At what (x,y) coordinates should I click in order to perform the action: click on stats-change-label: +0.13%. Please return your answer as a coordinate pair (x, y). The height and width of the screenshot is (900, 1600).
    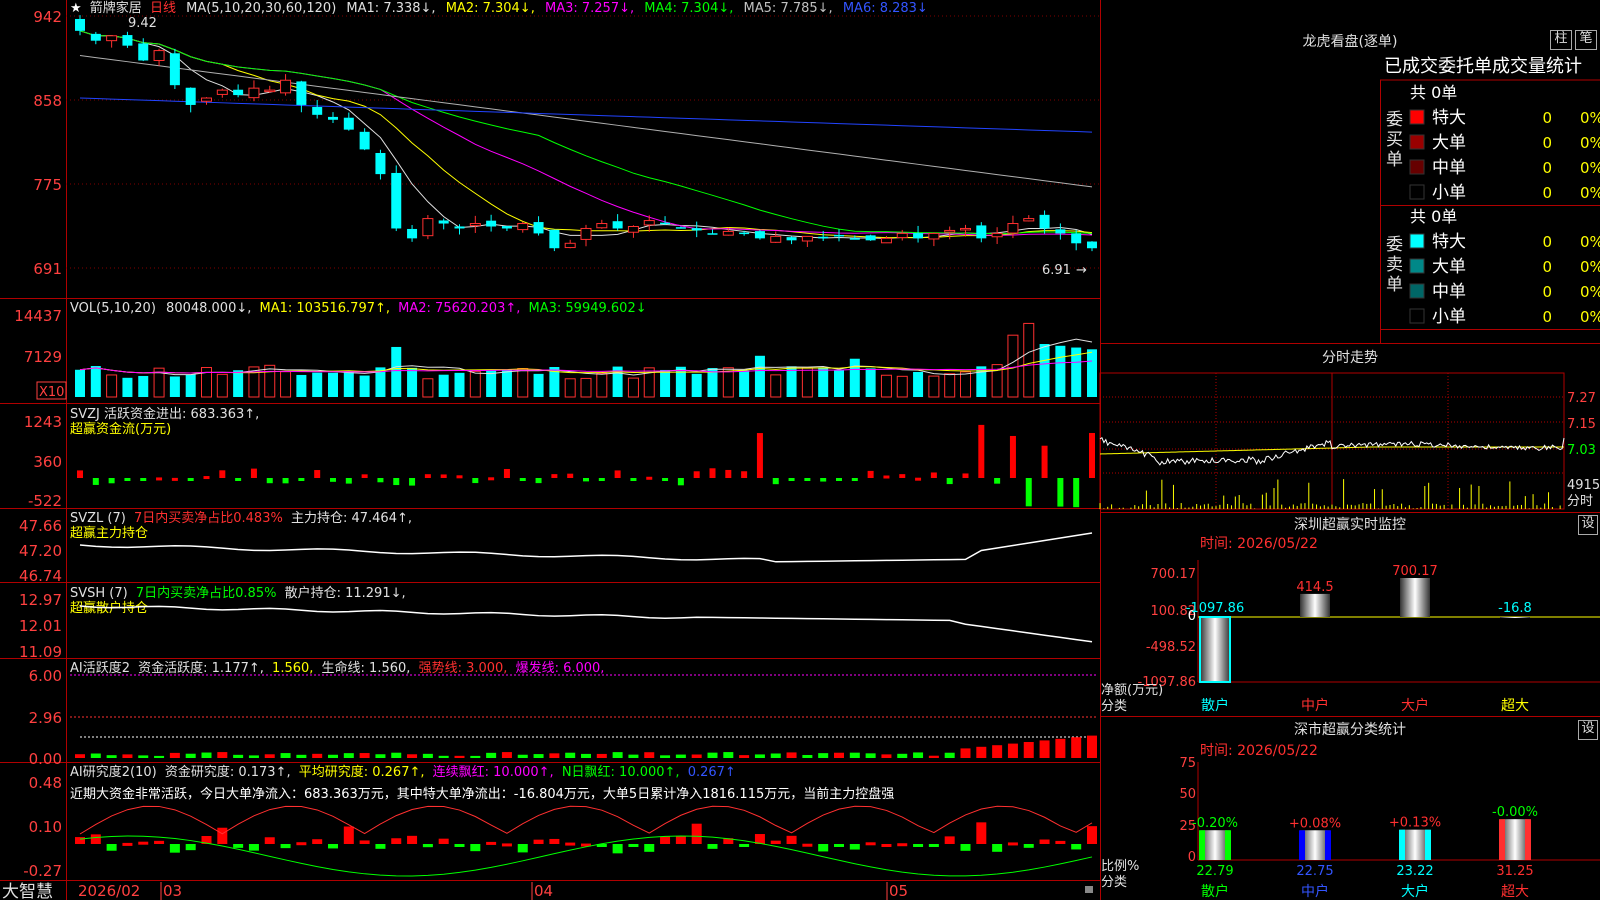
    Looking at the image, I should click on (1415, 823).